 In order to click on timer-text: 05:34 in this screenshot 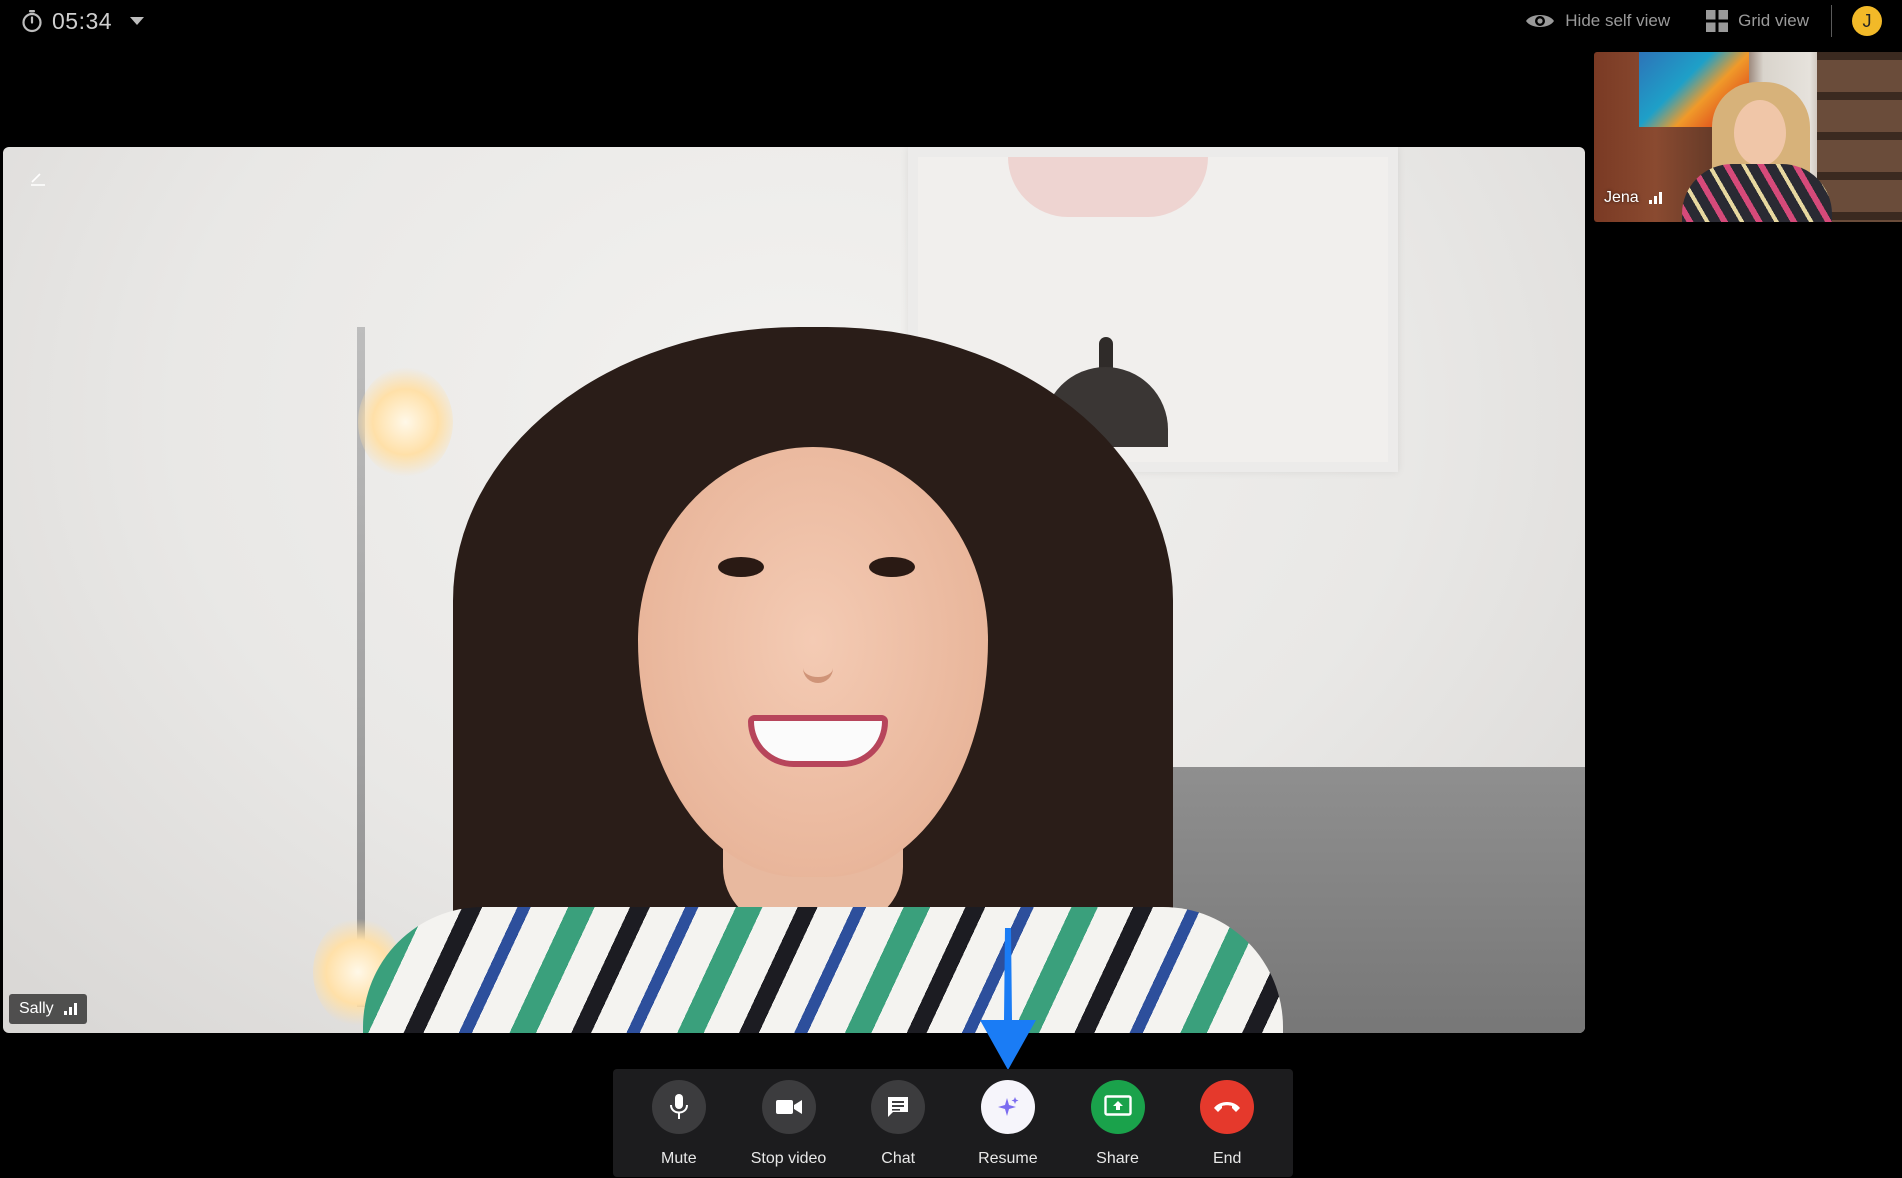, I will do `click(82, 20)`.